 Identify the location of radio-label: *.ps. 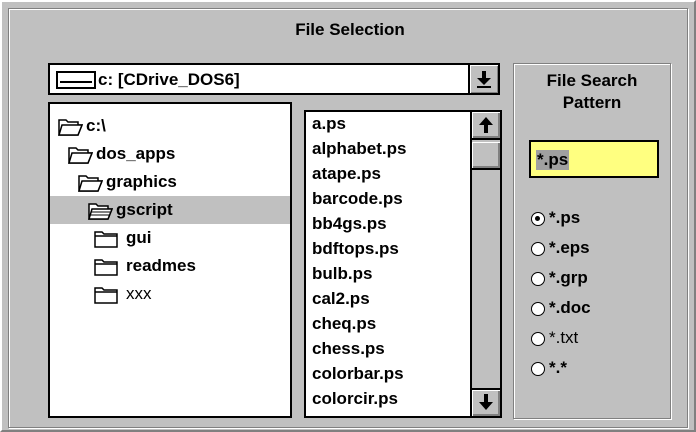
(565, 217).